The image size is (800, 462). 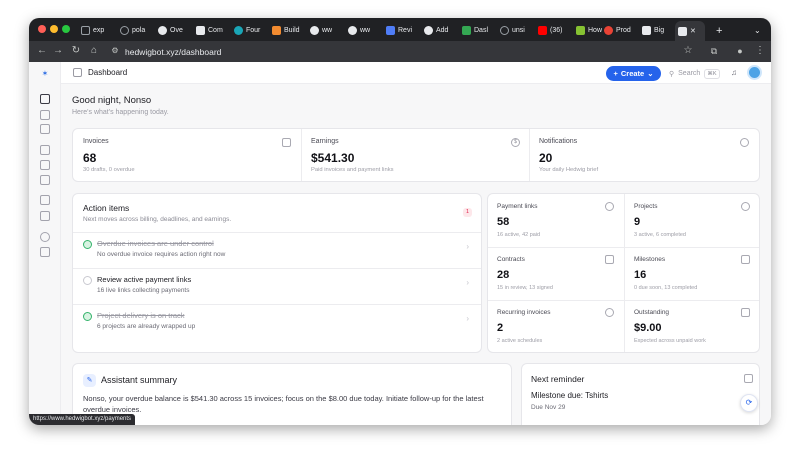 What do you see at coordinates (45, 115) in the screenshot?
I see `link-icon` at bounding box center [45, 115].